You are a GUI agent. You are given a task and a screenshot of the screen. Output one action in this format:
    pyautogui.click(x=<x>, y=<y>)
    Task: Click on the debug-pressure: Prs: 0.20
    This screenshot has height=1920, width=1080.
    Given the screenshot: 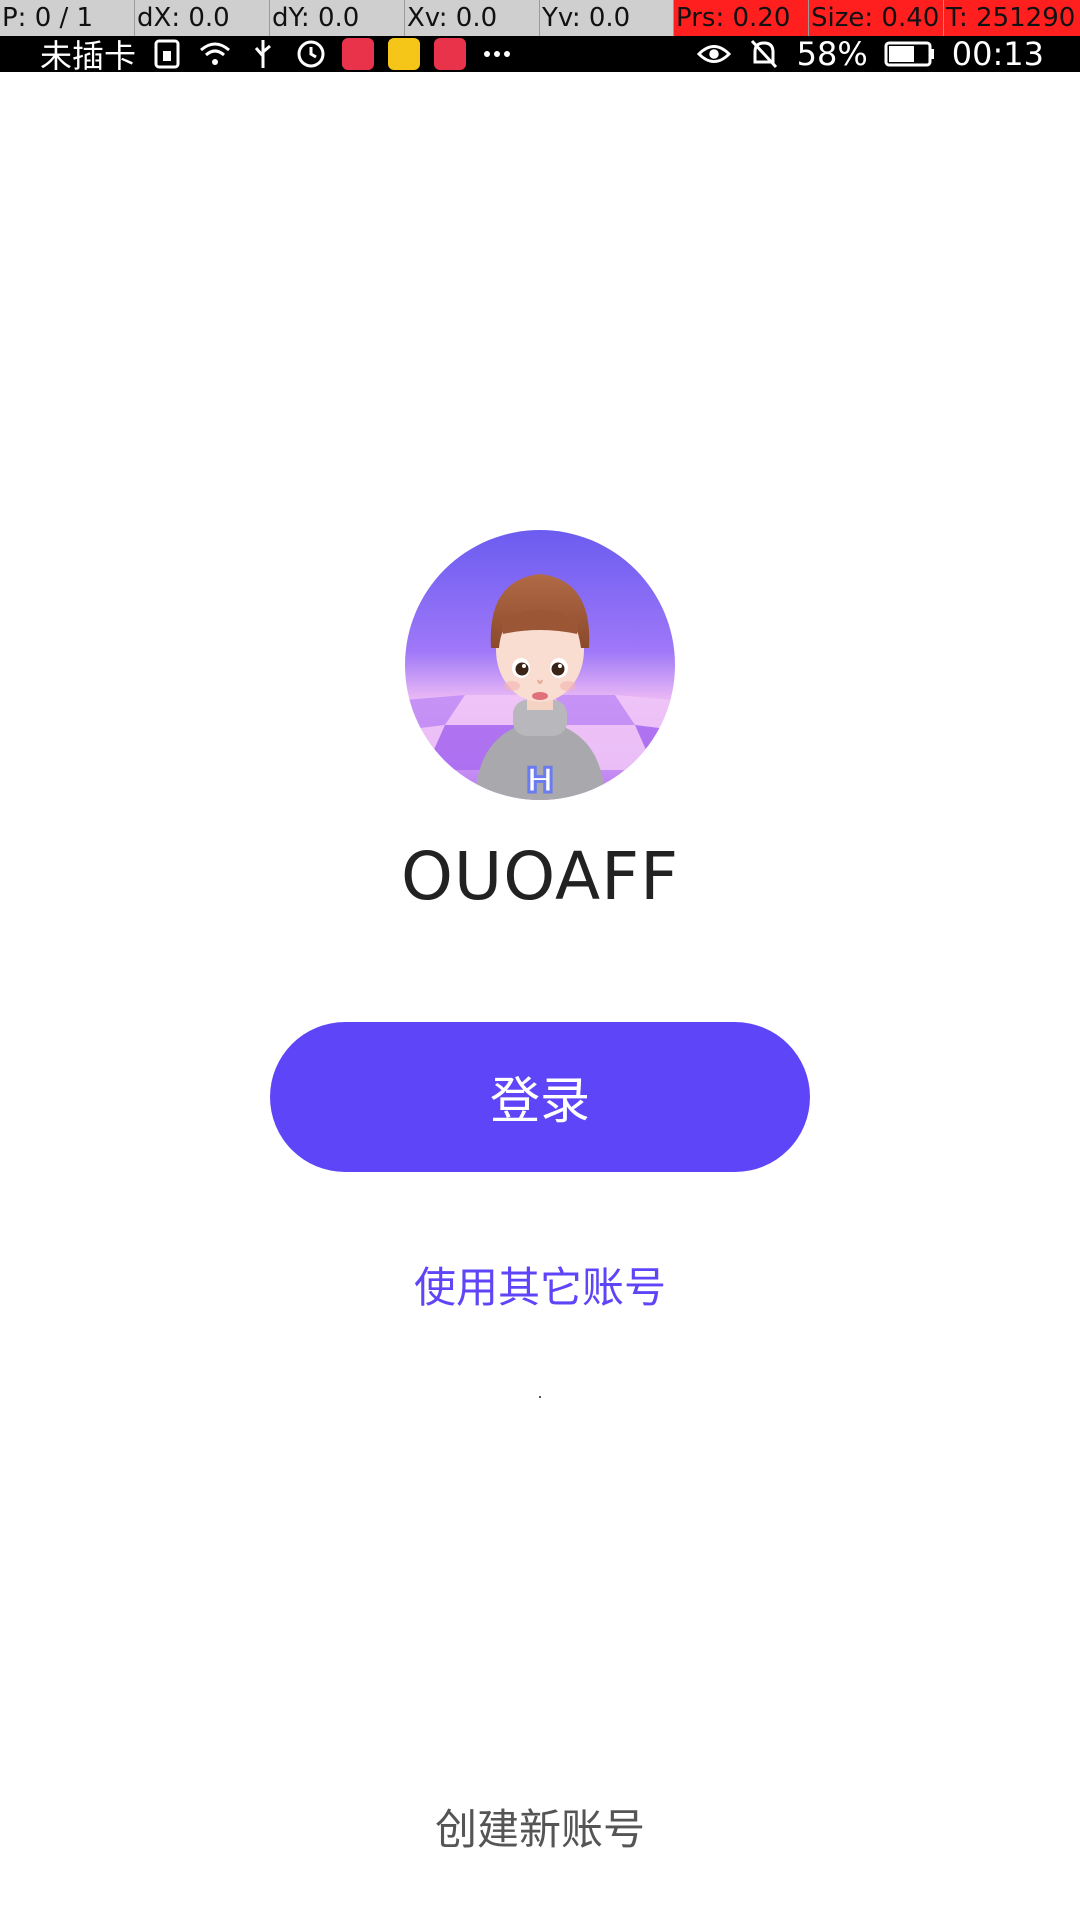 What is the action you would take?
    pyautogui.click(x=740, y=18)
    